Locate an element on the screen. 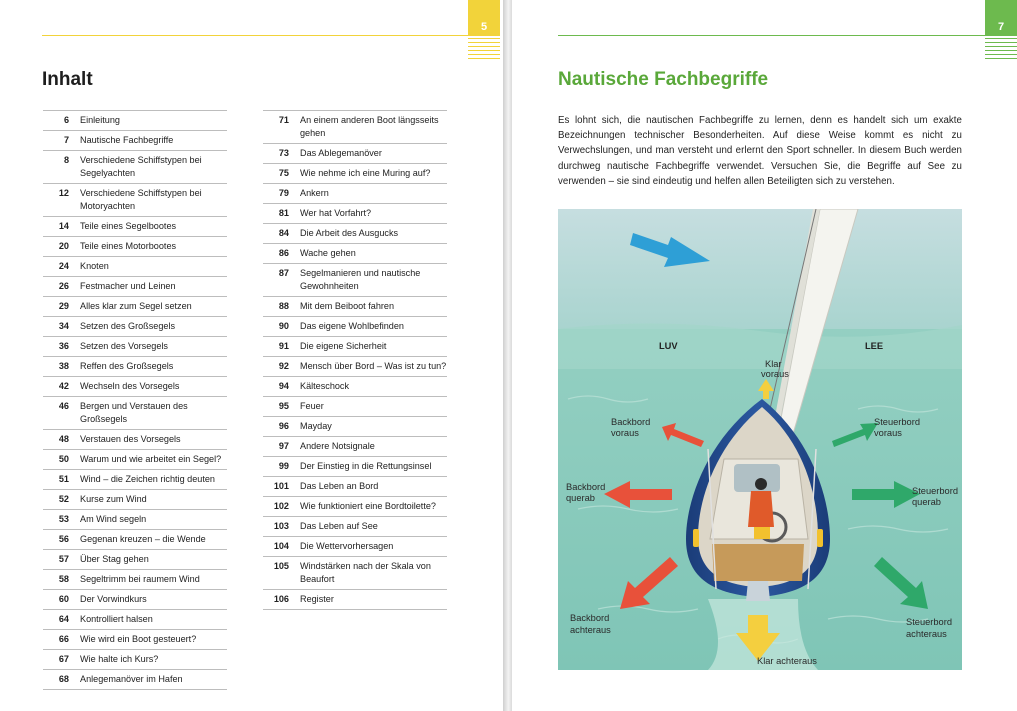 The width and height of the screenshot is (1017, 711). toc-entry: 91 Die eigene Sicherheit is located at coordinates (355, 347).